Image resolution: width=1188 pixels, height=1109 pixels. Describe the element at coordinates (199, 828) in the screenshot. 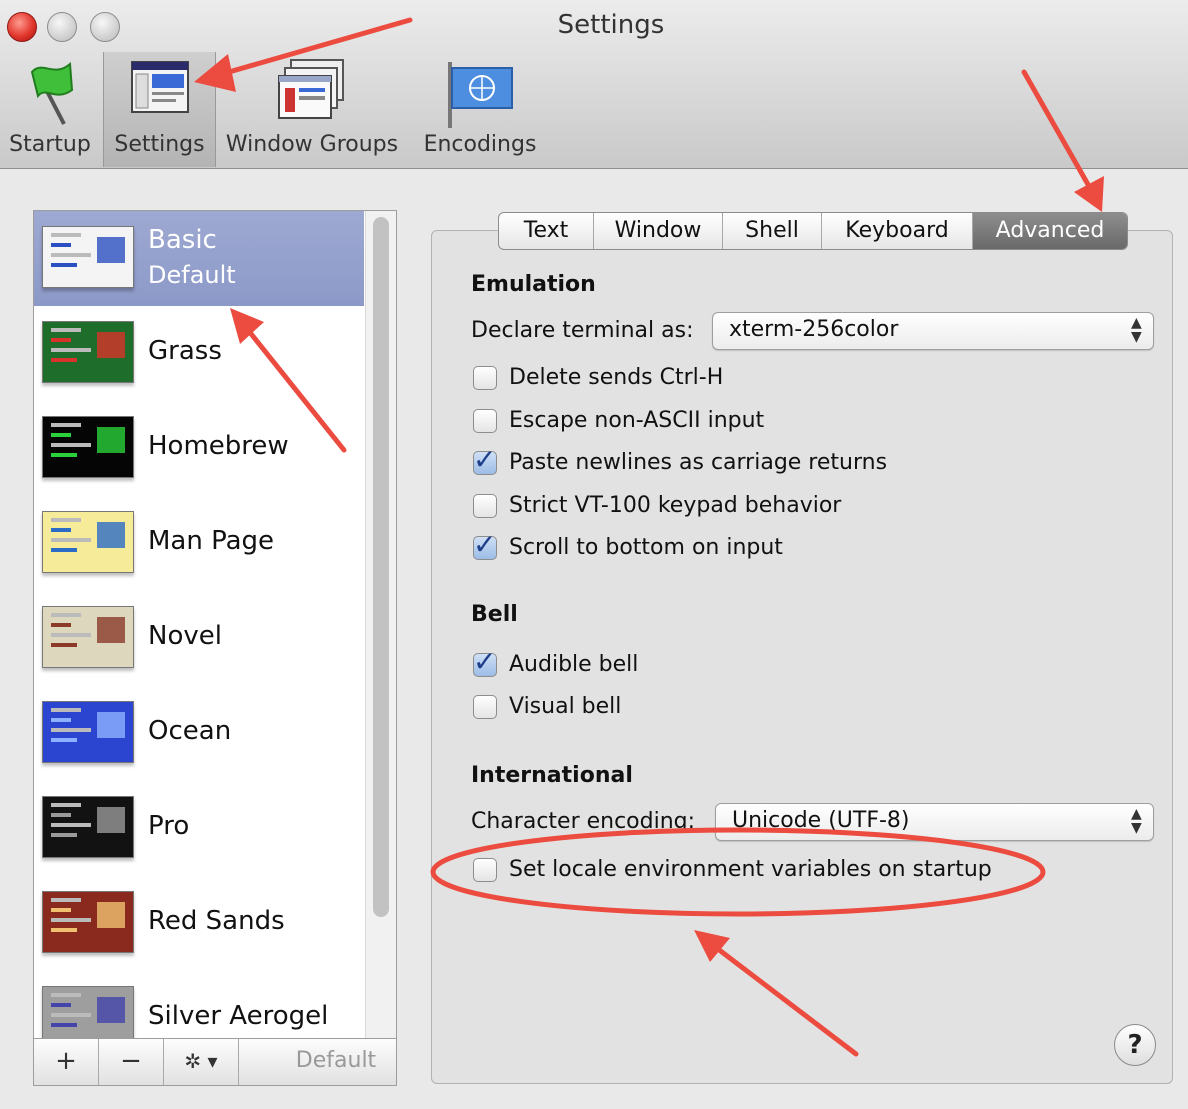

I see `profile-item: Pro` at that location.